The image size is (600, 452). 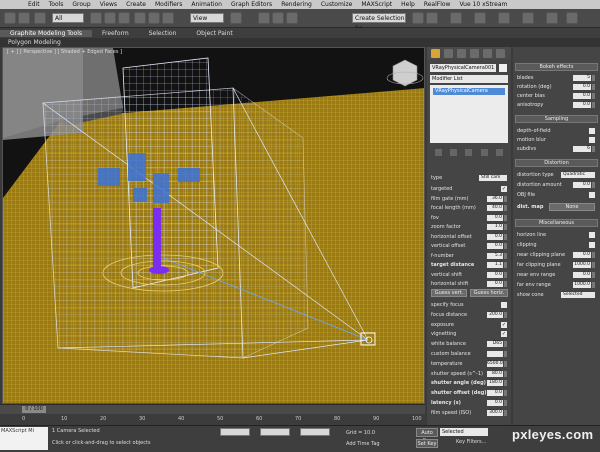 I want to click on track-bar: 0 10 20 30 40 50 60 70 80 90 100, so click(x=212, y=419).